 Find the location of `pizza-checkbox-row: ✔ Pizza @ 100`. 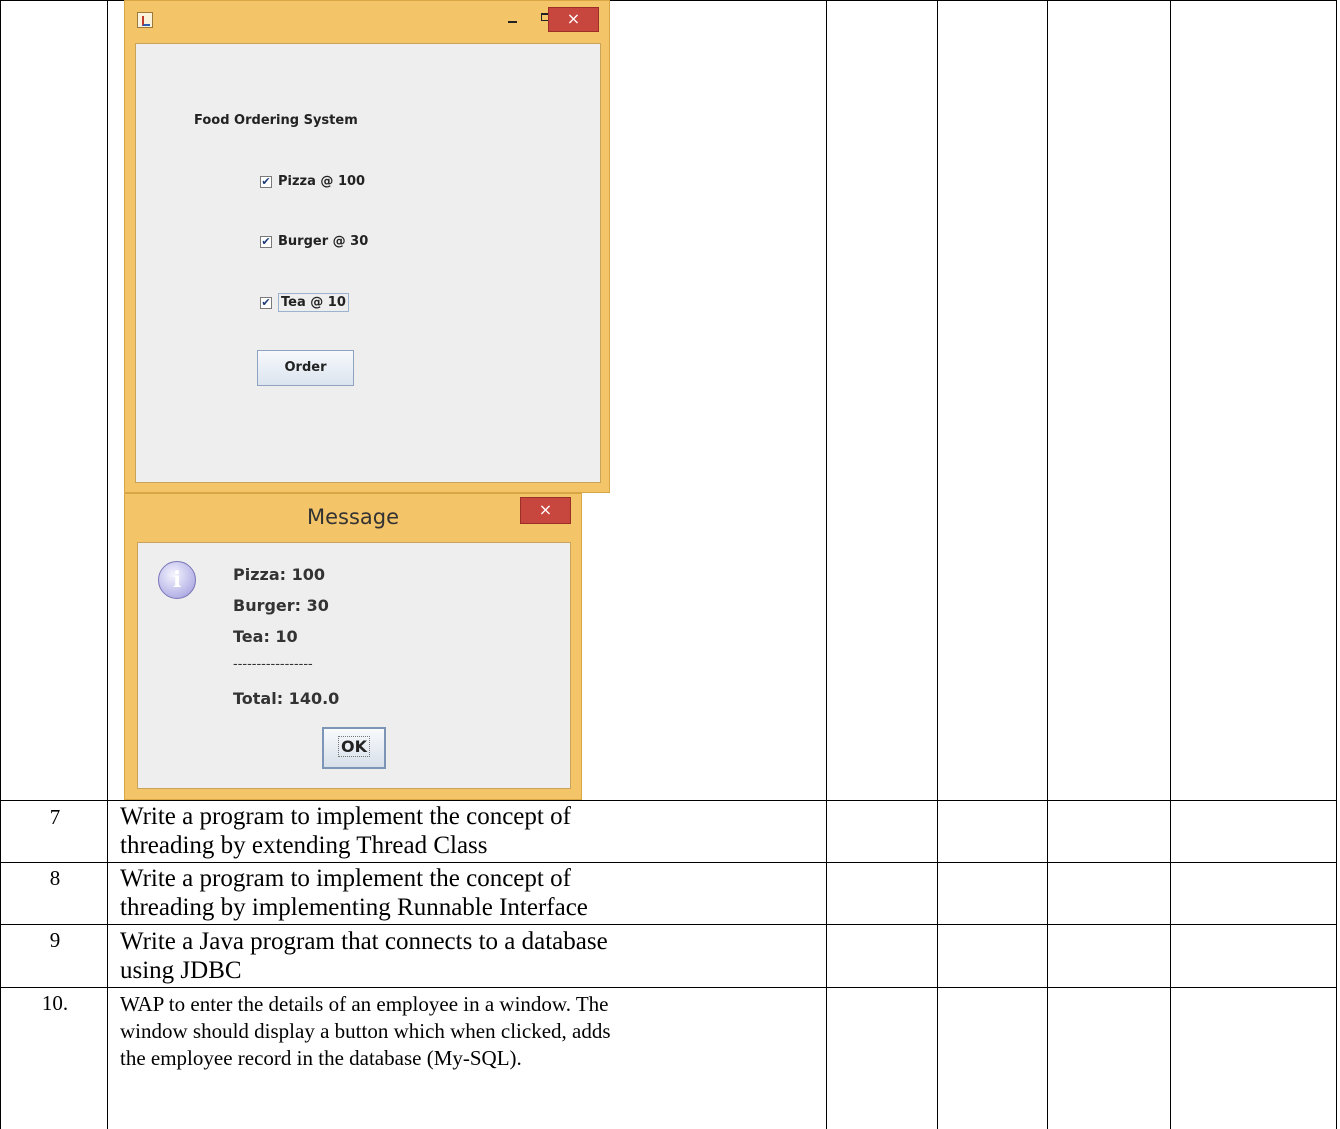

pizza-checkbox-row: ✔ Pizza @ 100 is located at coordinates (312, 181).